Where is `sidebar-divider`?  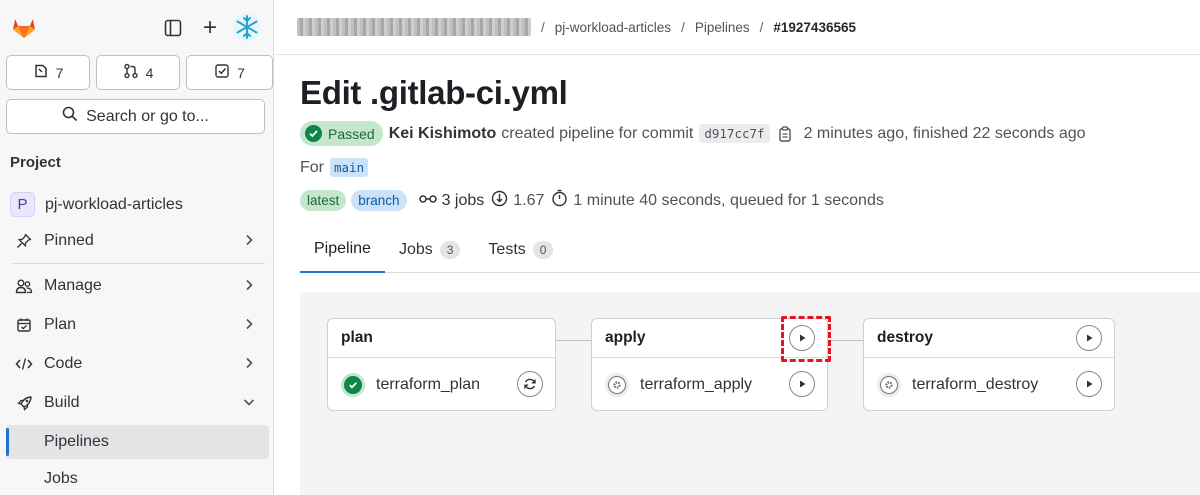
sidebar-divider is located at coordinates (138, 263).